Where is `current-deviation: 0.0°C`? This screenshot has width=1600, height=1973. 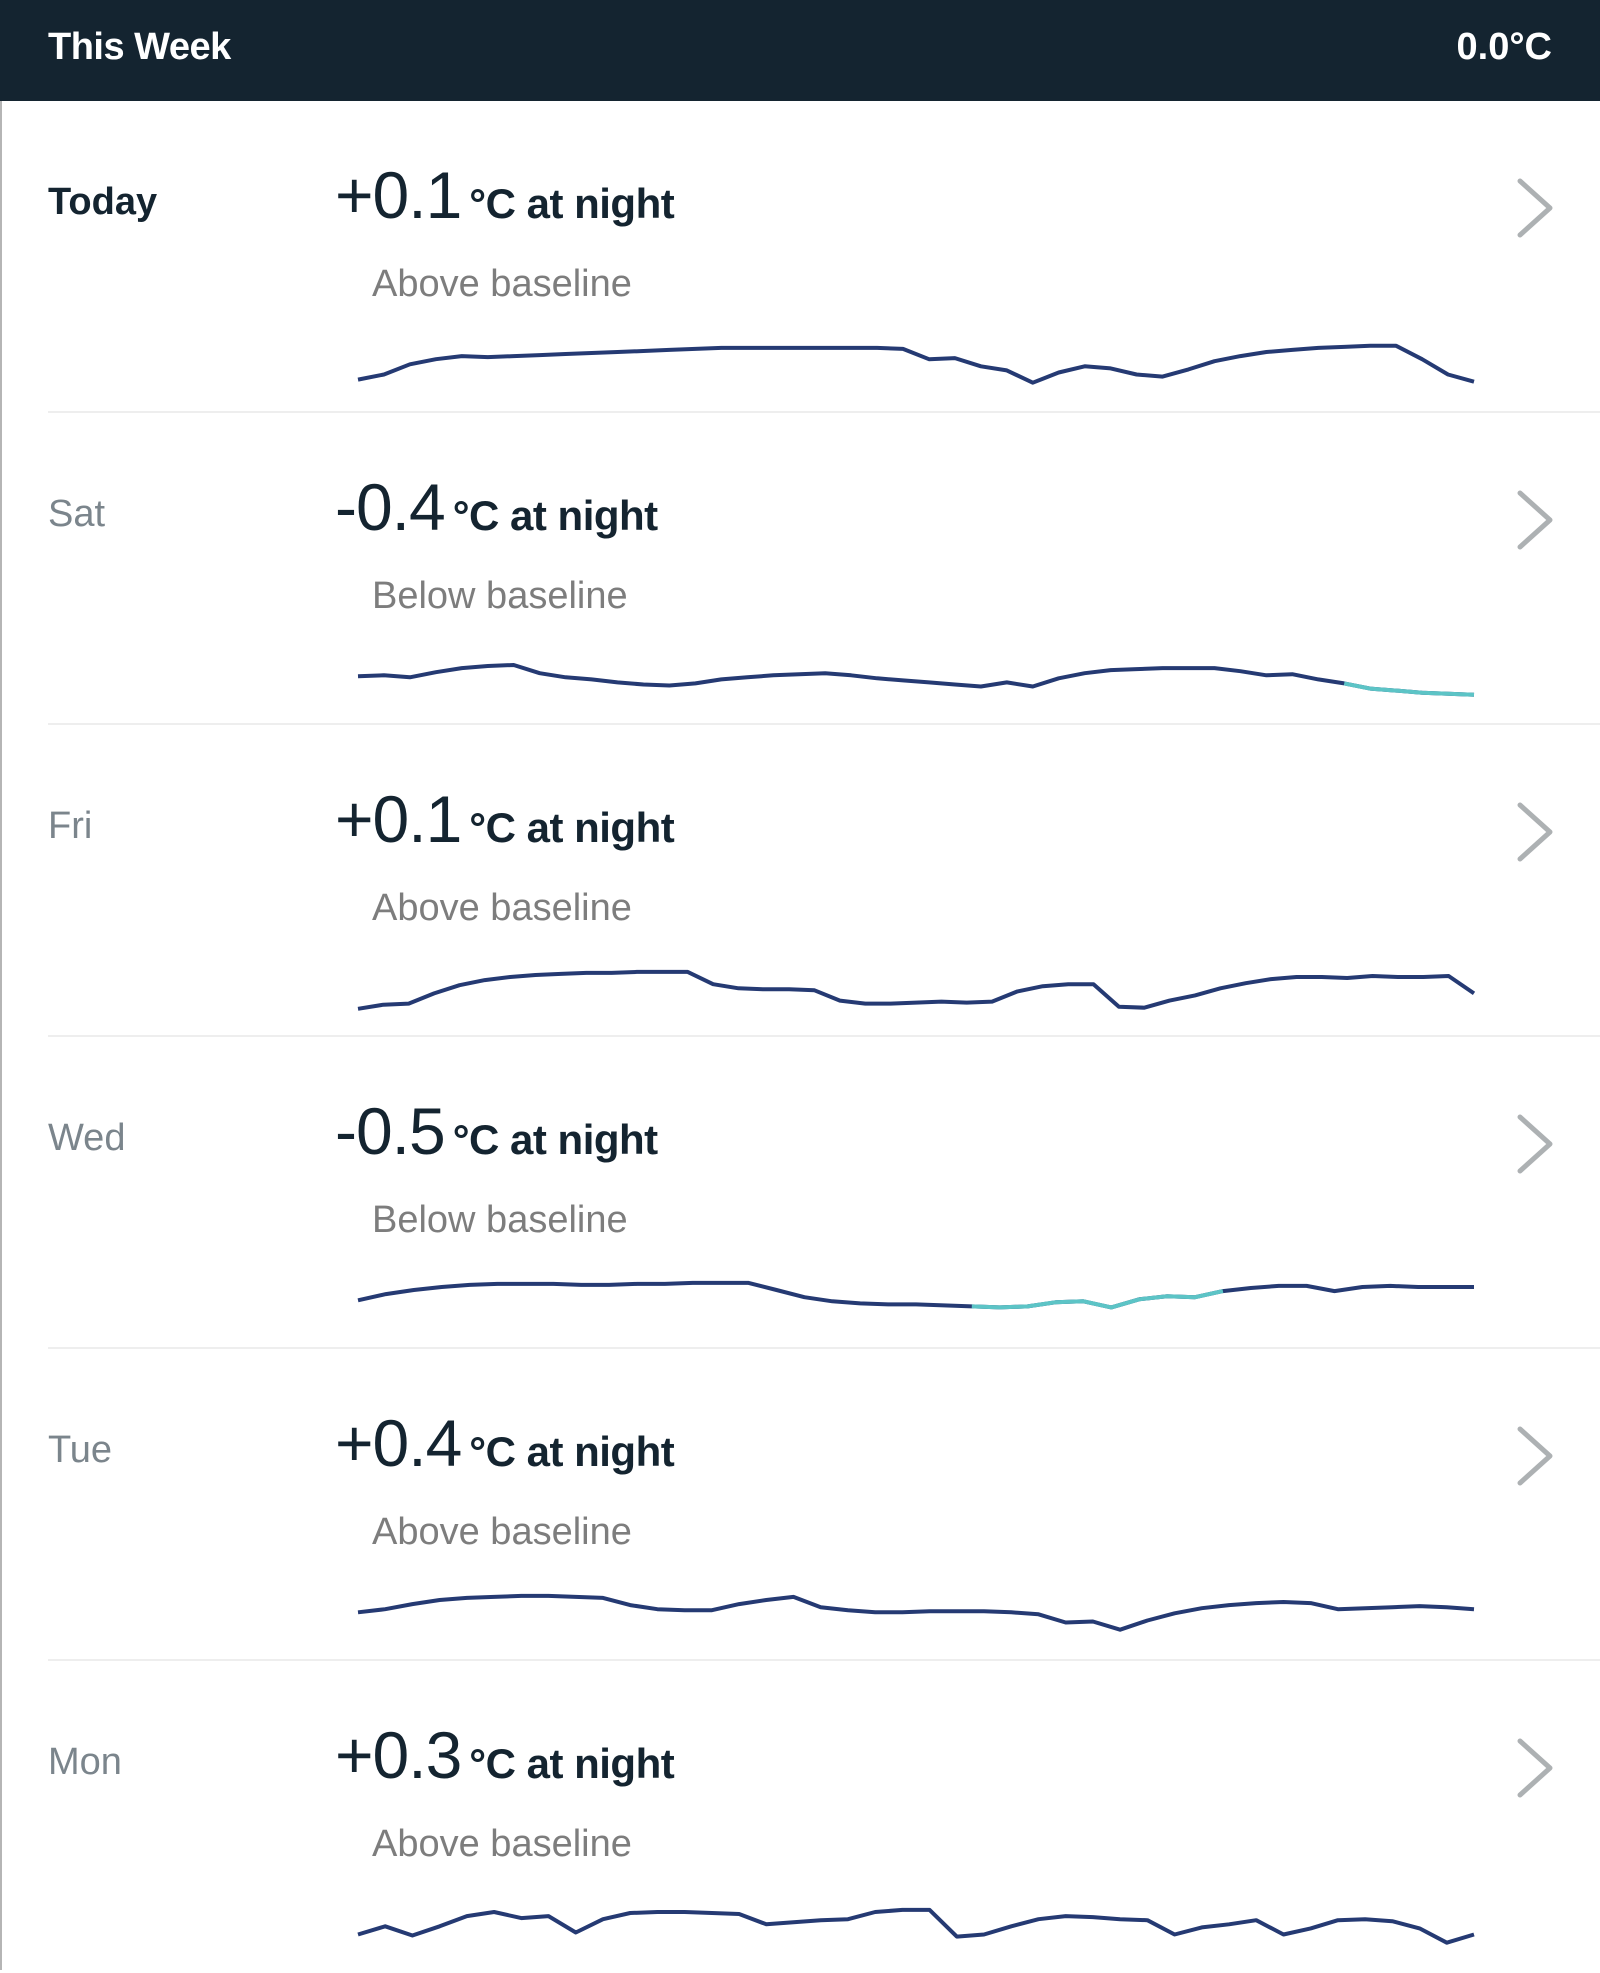
current-deviation: 0.0°C is located at coordinates (1504, 47).